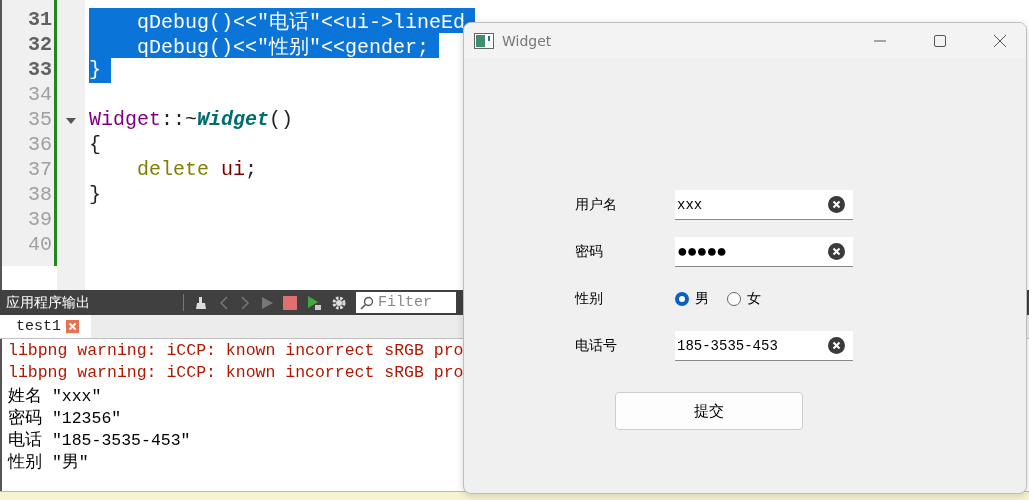  I want to click on line-number: 38, so click(40, 195).